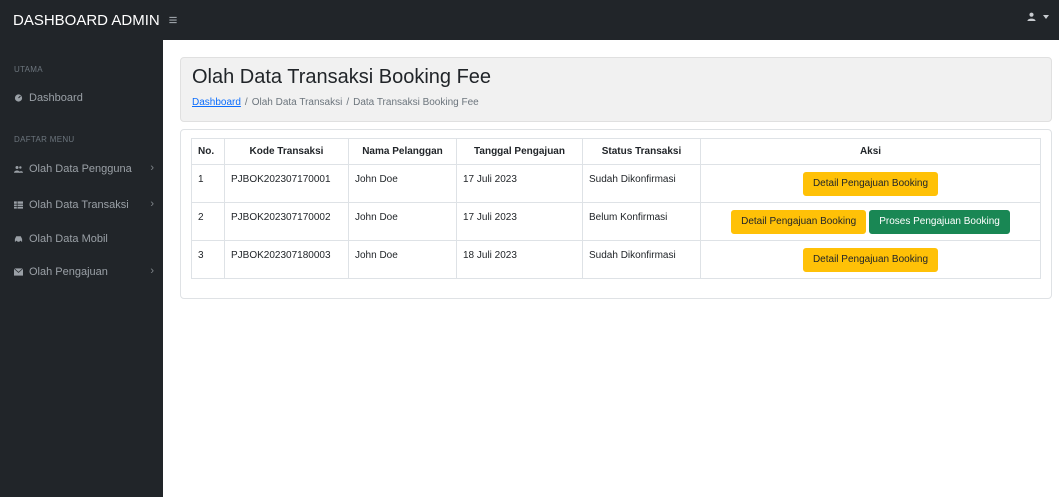 Image resolution: width=1059 pixels, height=497 pixels. Describe the element at coordinates (286, 221) in the screenshot. I see `cell-kode: PJBOK202307170002` at that location.